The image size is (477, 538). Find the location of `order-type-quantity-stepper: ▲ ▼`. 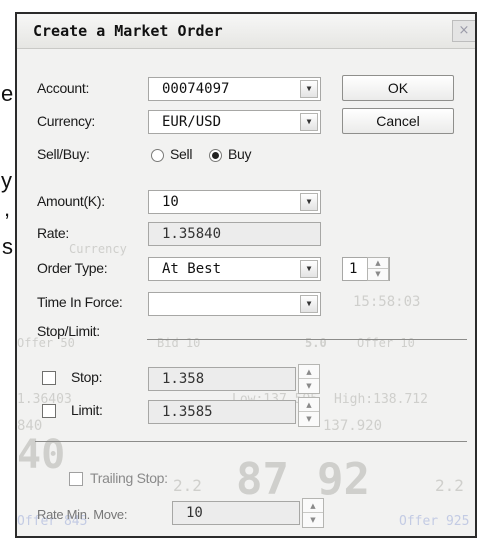

order-type-quantity-stepper: ▲ ▼ is located at coordinates (378, 269).